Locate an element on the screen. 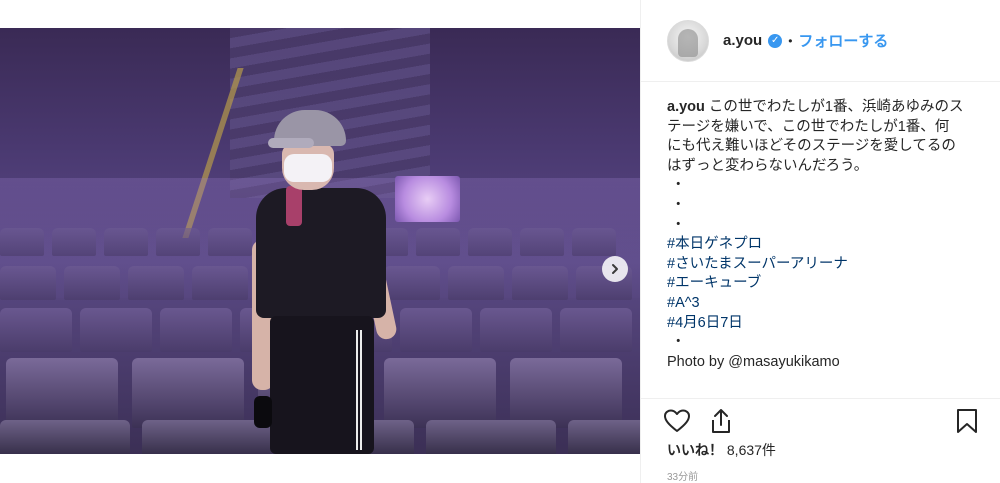  caption-line: はずっと変わらないんだろう。 is located at coordinates (768, 165).